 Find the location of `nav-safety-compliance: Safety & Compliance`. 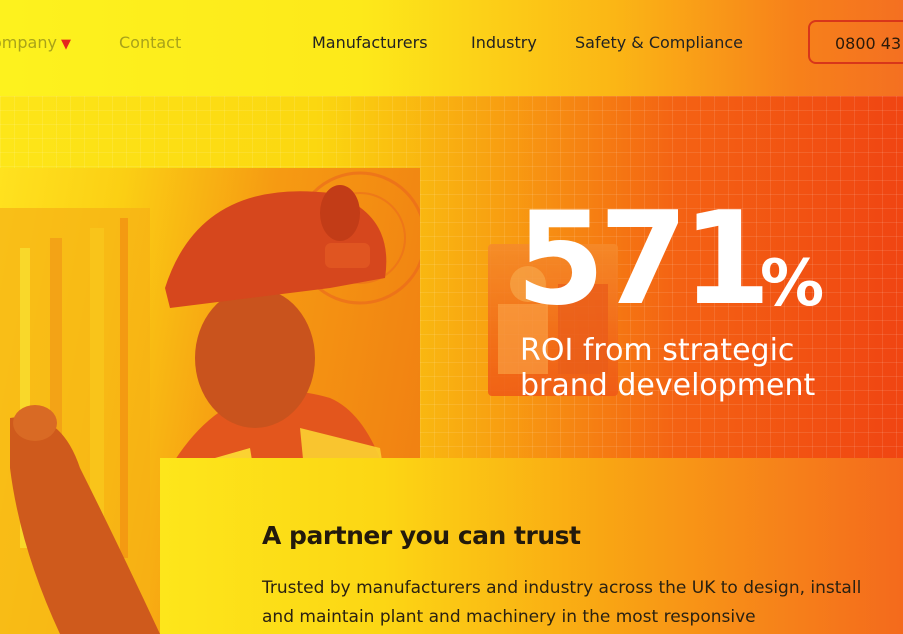

nav-safety-compliance: Safety & Compliance is located at coordinates (659, 42).